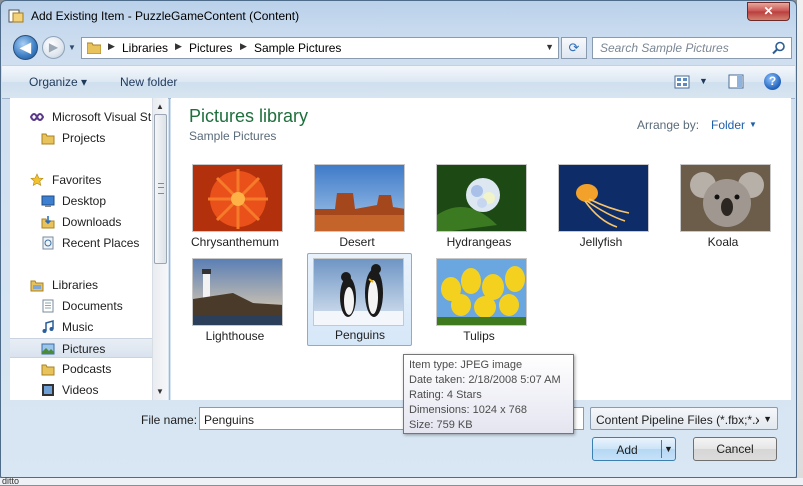 This screenshot has width=803, height=486. I want to click on nav-item-music: Music, so click(81, 327).